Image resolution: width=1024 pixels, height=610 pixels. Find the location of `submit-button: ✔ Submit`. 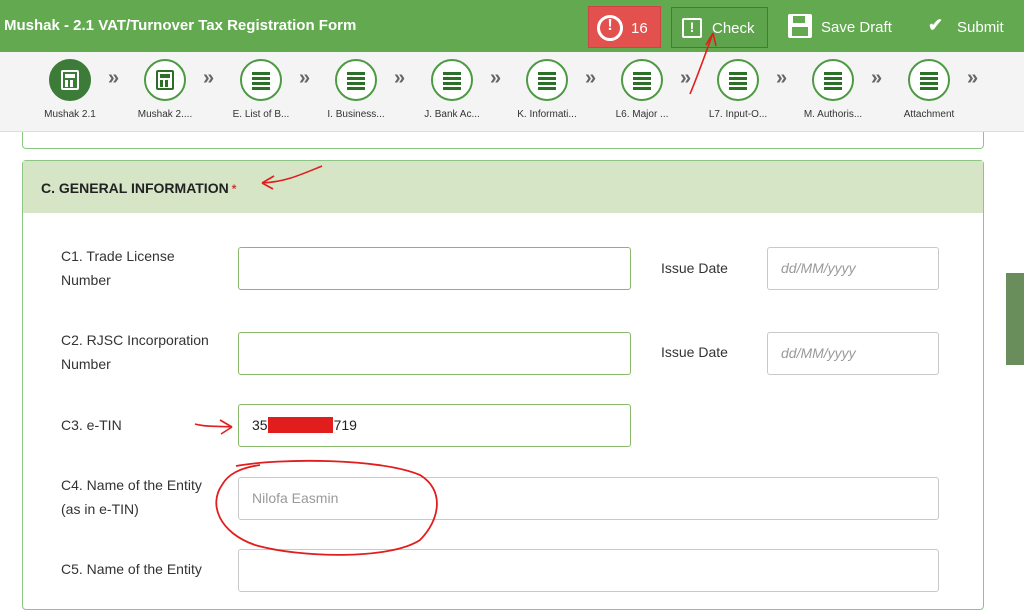

submit-button: ✔ Submit is located at coordinates (974, 27).